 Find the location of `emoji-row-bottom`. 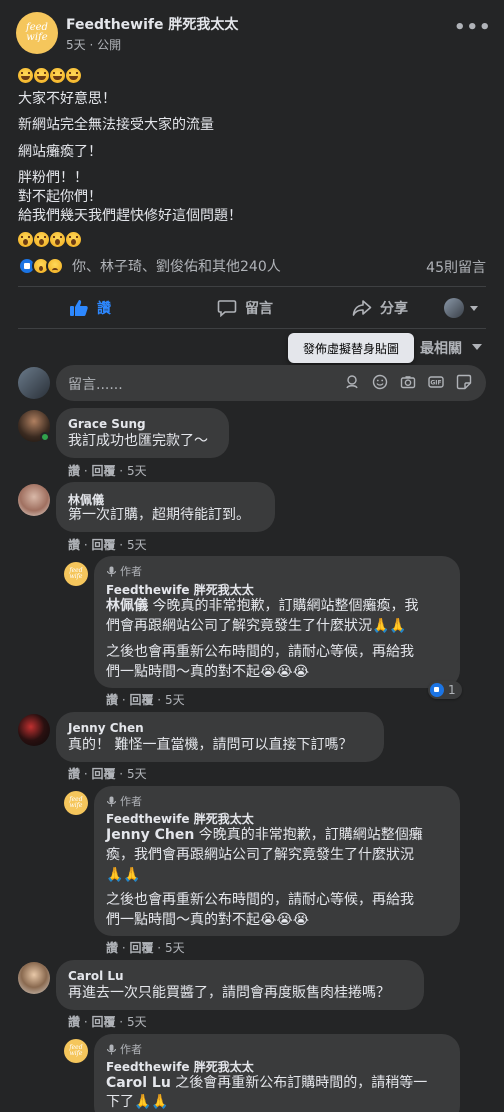

emoji-row-bottom is located at coordinates (50, 238).